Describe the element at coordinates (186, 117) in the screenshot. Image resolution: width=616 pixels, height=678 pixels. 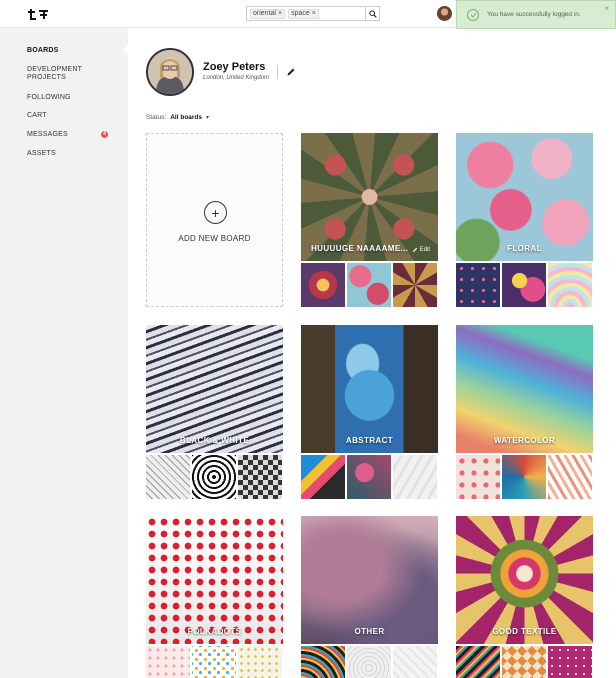
I see `status-dropdown: All boards` at that location.